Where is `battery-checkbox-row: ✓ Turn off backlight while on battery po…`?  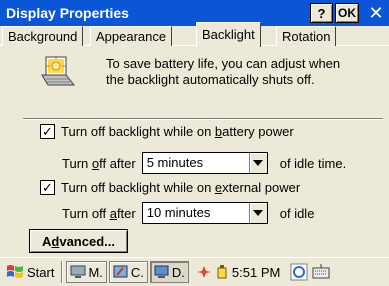
battery-checkbox-row: ✓ Turn off backlight while on battery po… is located at coordinates (167, 131).